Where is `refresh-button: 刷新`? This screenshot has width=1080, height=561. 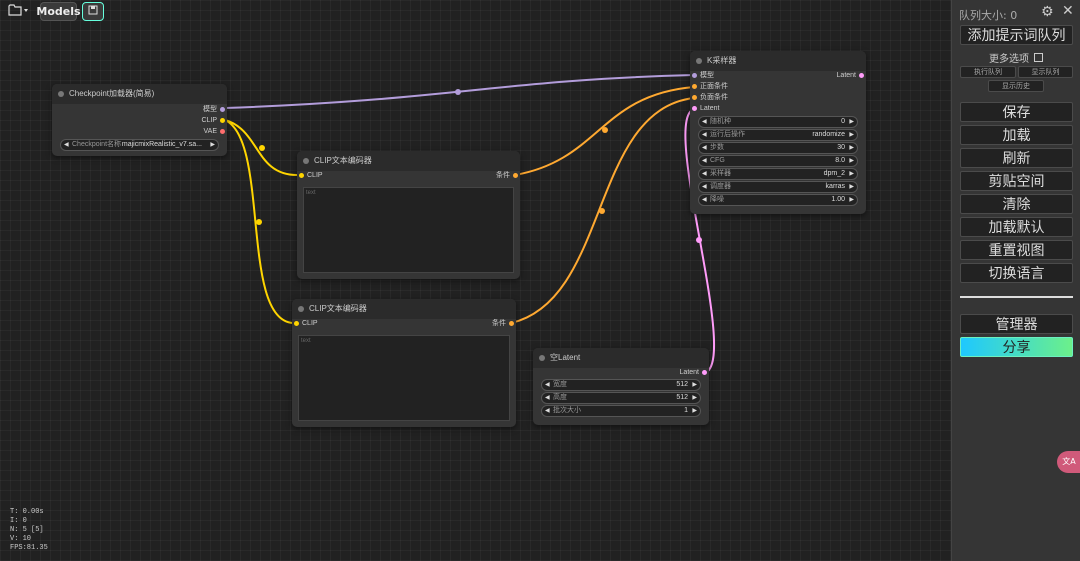
refresh-button: 刷新 is located at coordinates (1016, 158).